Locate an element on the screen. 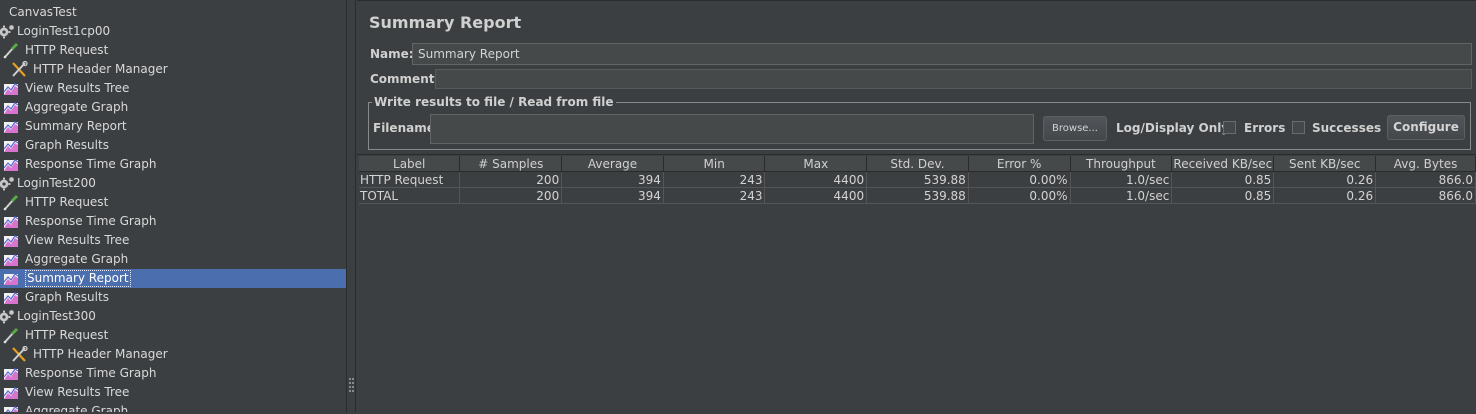 Image resolution: width=1476 pixels, height=414 pixels. splitter-grip-icon is located at coordinates (351, 386).